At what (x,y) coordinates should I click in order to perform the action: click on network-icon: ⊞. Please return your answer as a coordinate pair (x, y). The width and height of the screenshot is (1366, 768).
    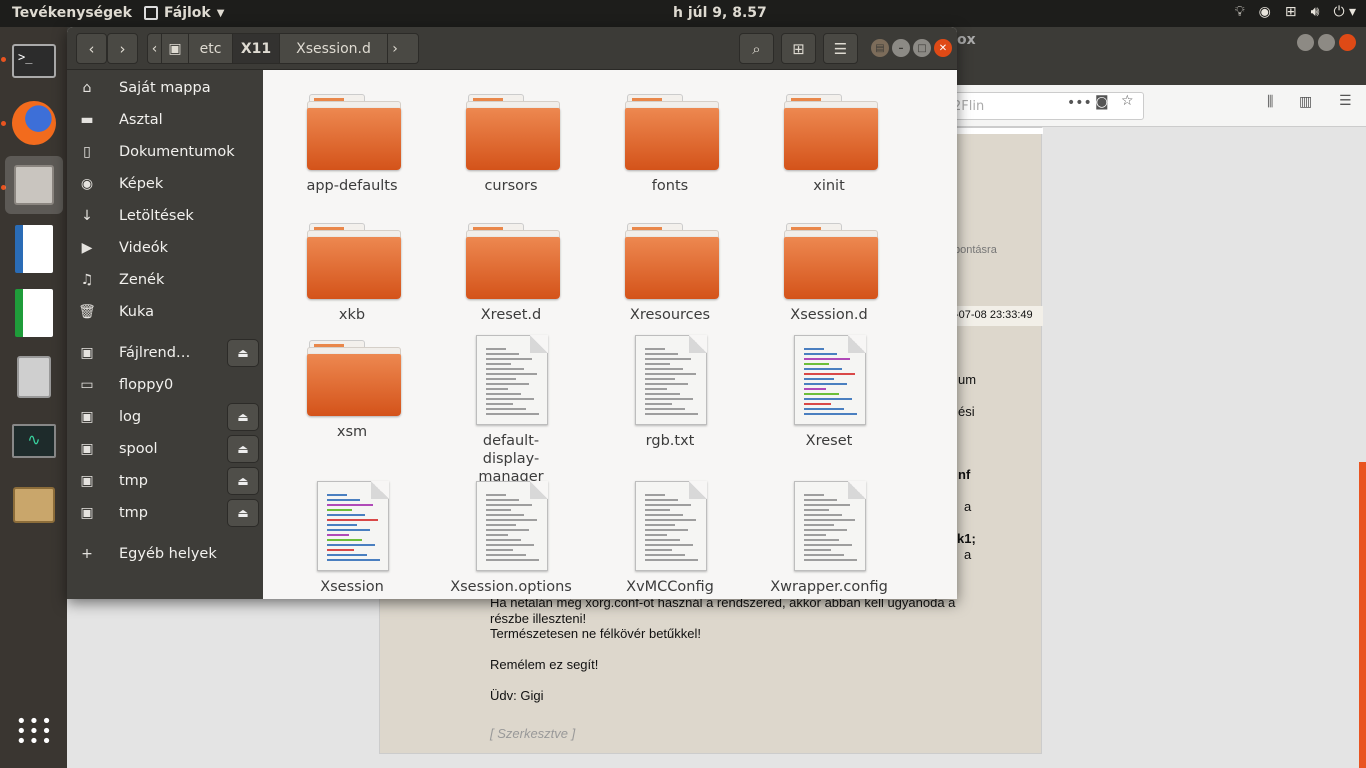
    Looking at the image, I should click on (1291, 12).